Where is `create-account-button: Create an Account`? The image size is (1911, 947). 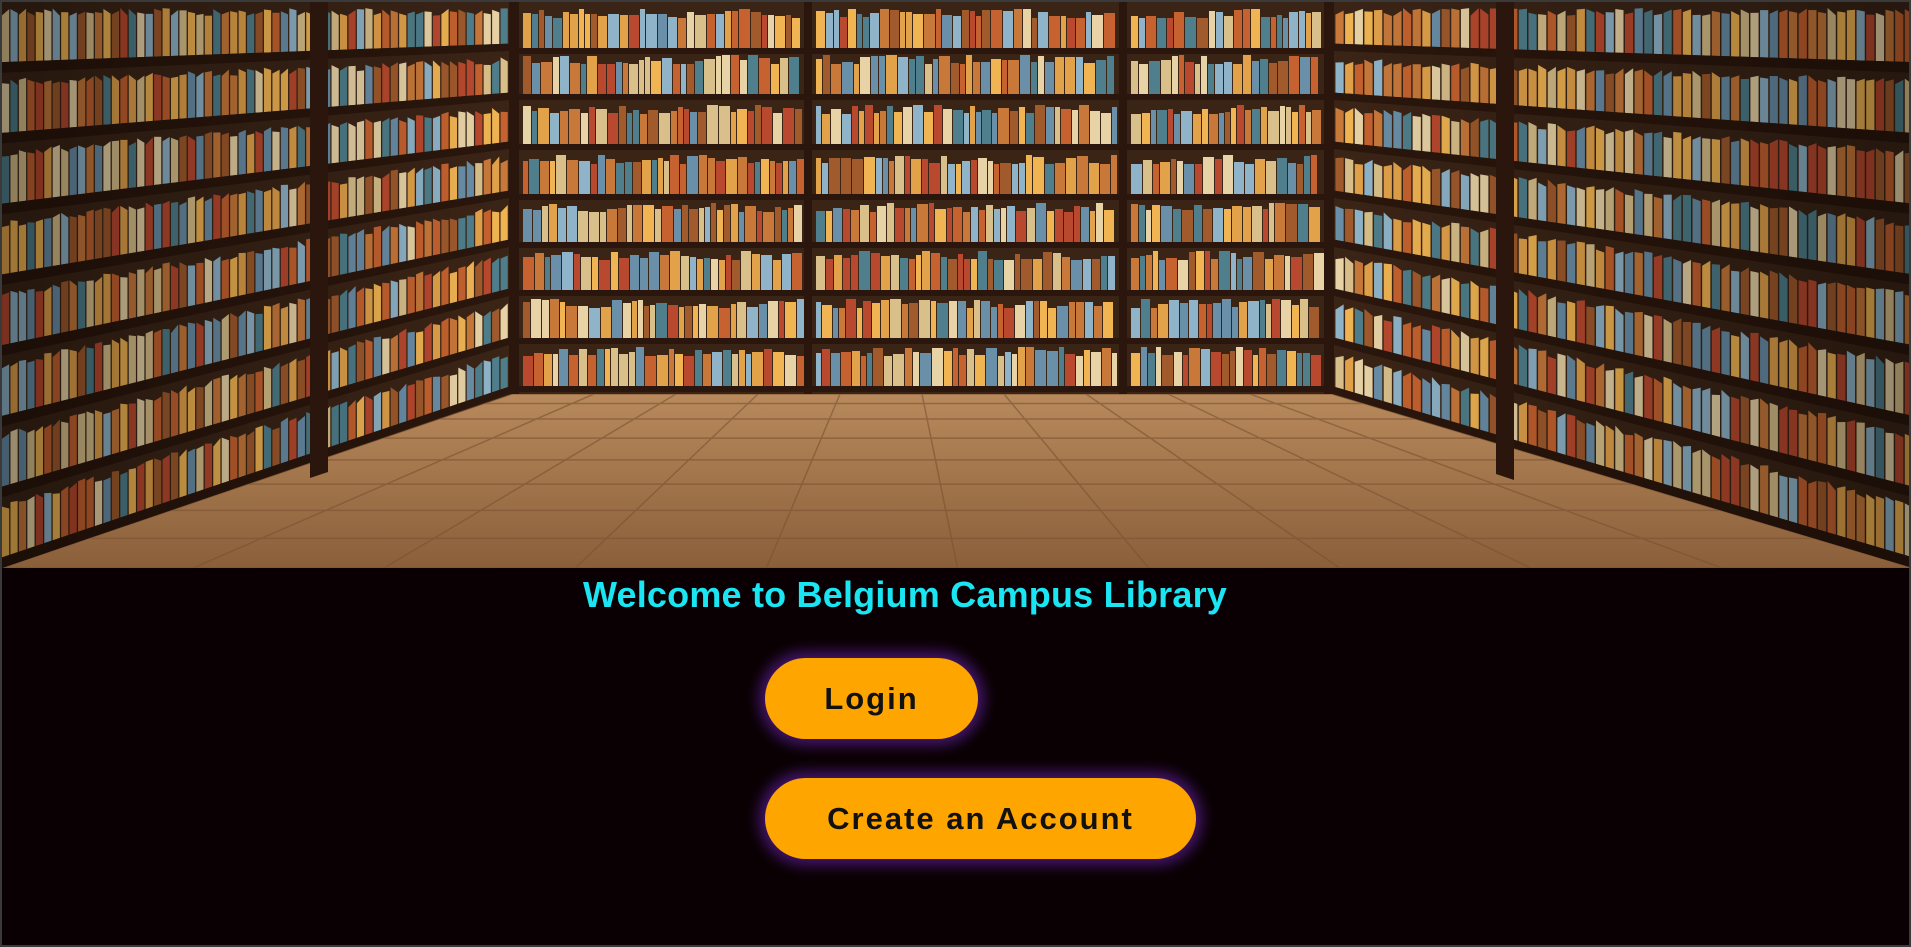 create-account-button: Create an Account is located at coordinates (980, 818).